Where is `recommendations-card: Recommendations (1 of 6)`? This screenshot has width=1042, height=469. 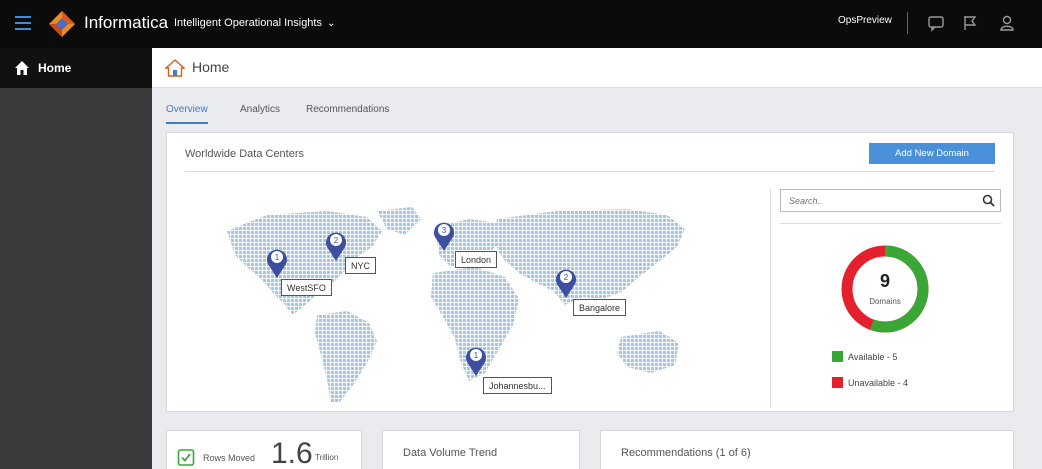
recommendations-card: Recommendations (1 of 6) is located at coordinates (807, 449).